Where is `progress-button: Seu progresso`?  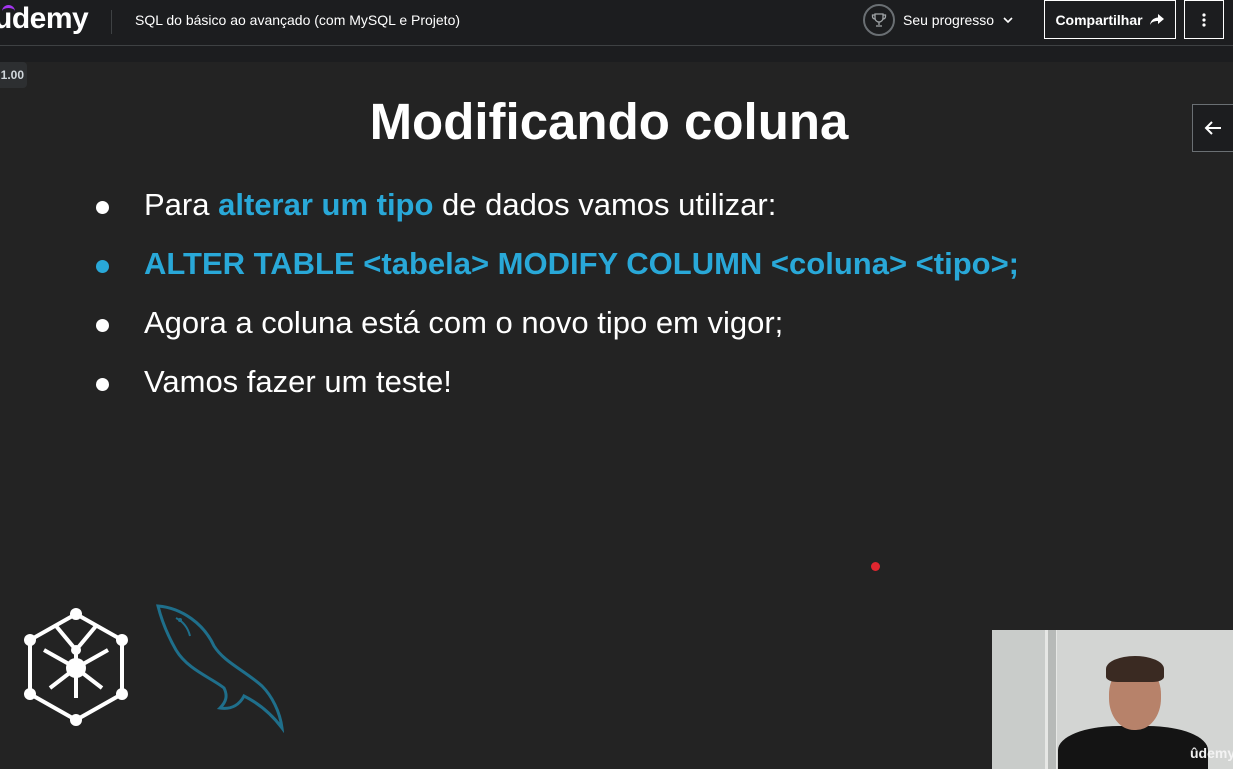
progress-button: Seu progresso is located at coordinates (938, 20).